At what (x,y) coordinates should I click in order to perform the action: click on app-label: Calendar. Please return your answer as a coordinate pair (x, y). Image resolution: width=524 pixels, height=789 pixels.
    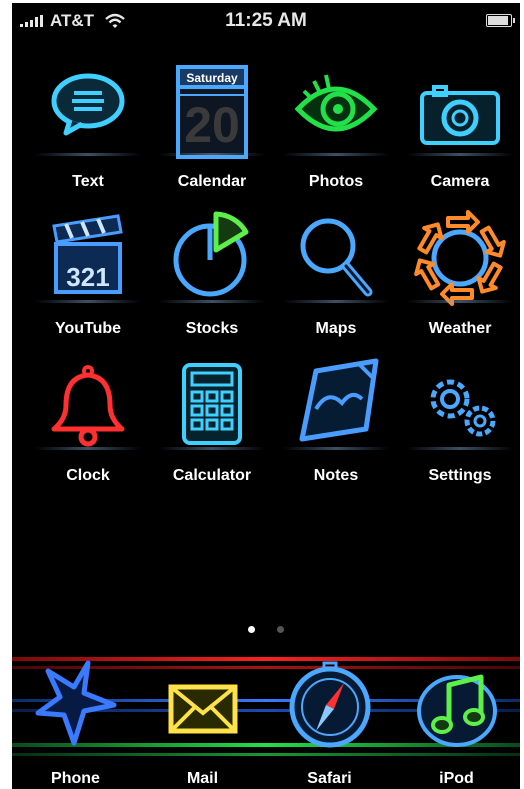
    Looking at the image, I should click on (212, 181).